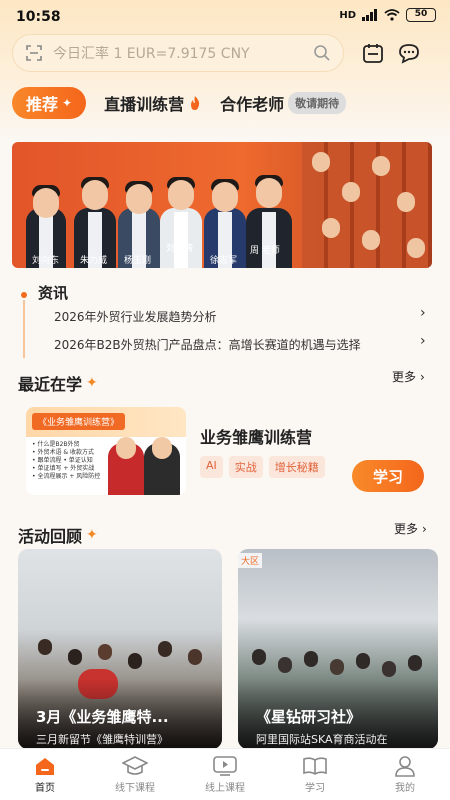  I want to click on promo-banner: 刘向东 朱力威 杨玉刚 刘哲涛 徐志军 周 老师, so click(222, 205).